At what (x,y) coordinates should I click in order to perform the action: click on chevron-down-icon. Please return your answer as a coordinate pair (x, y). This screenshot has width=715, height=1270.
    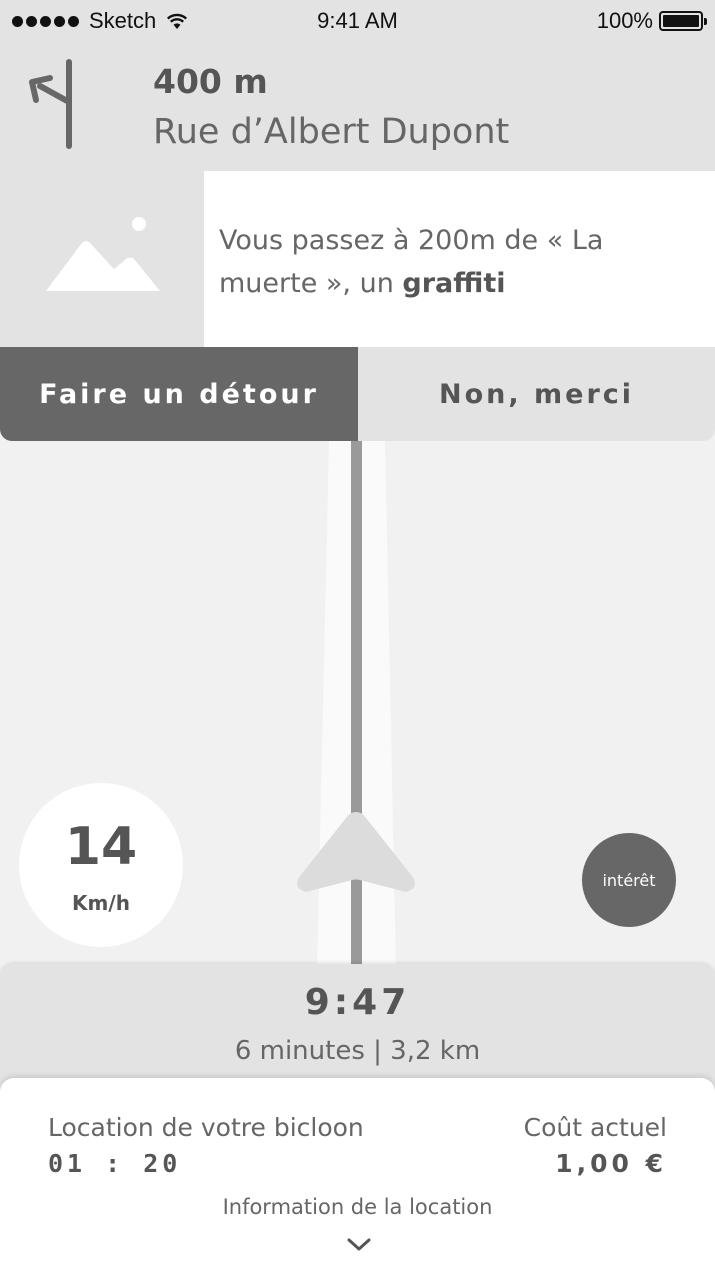
    Looking at the image, I should click on (359, 1245).